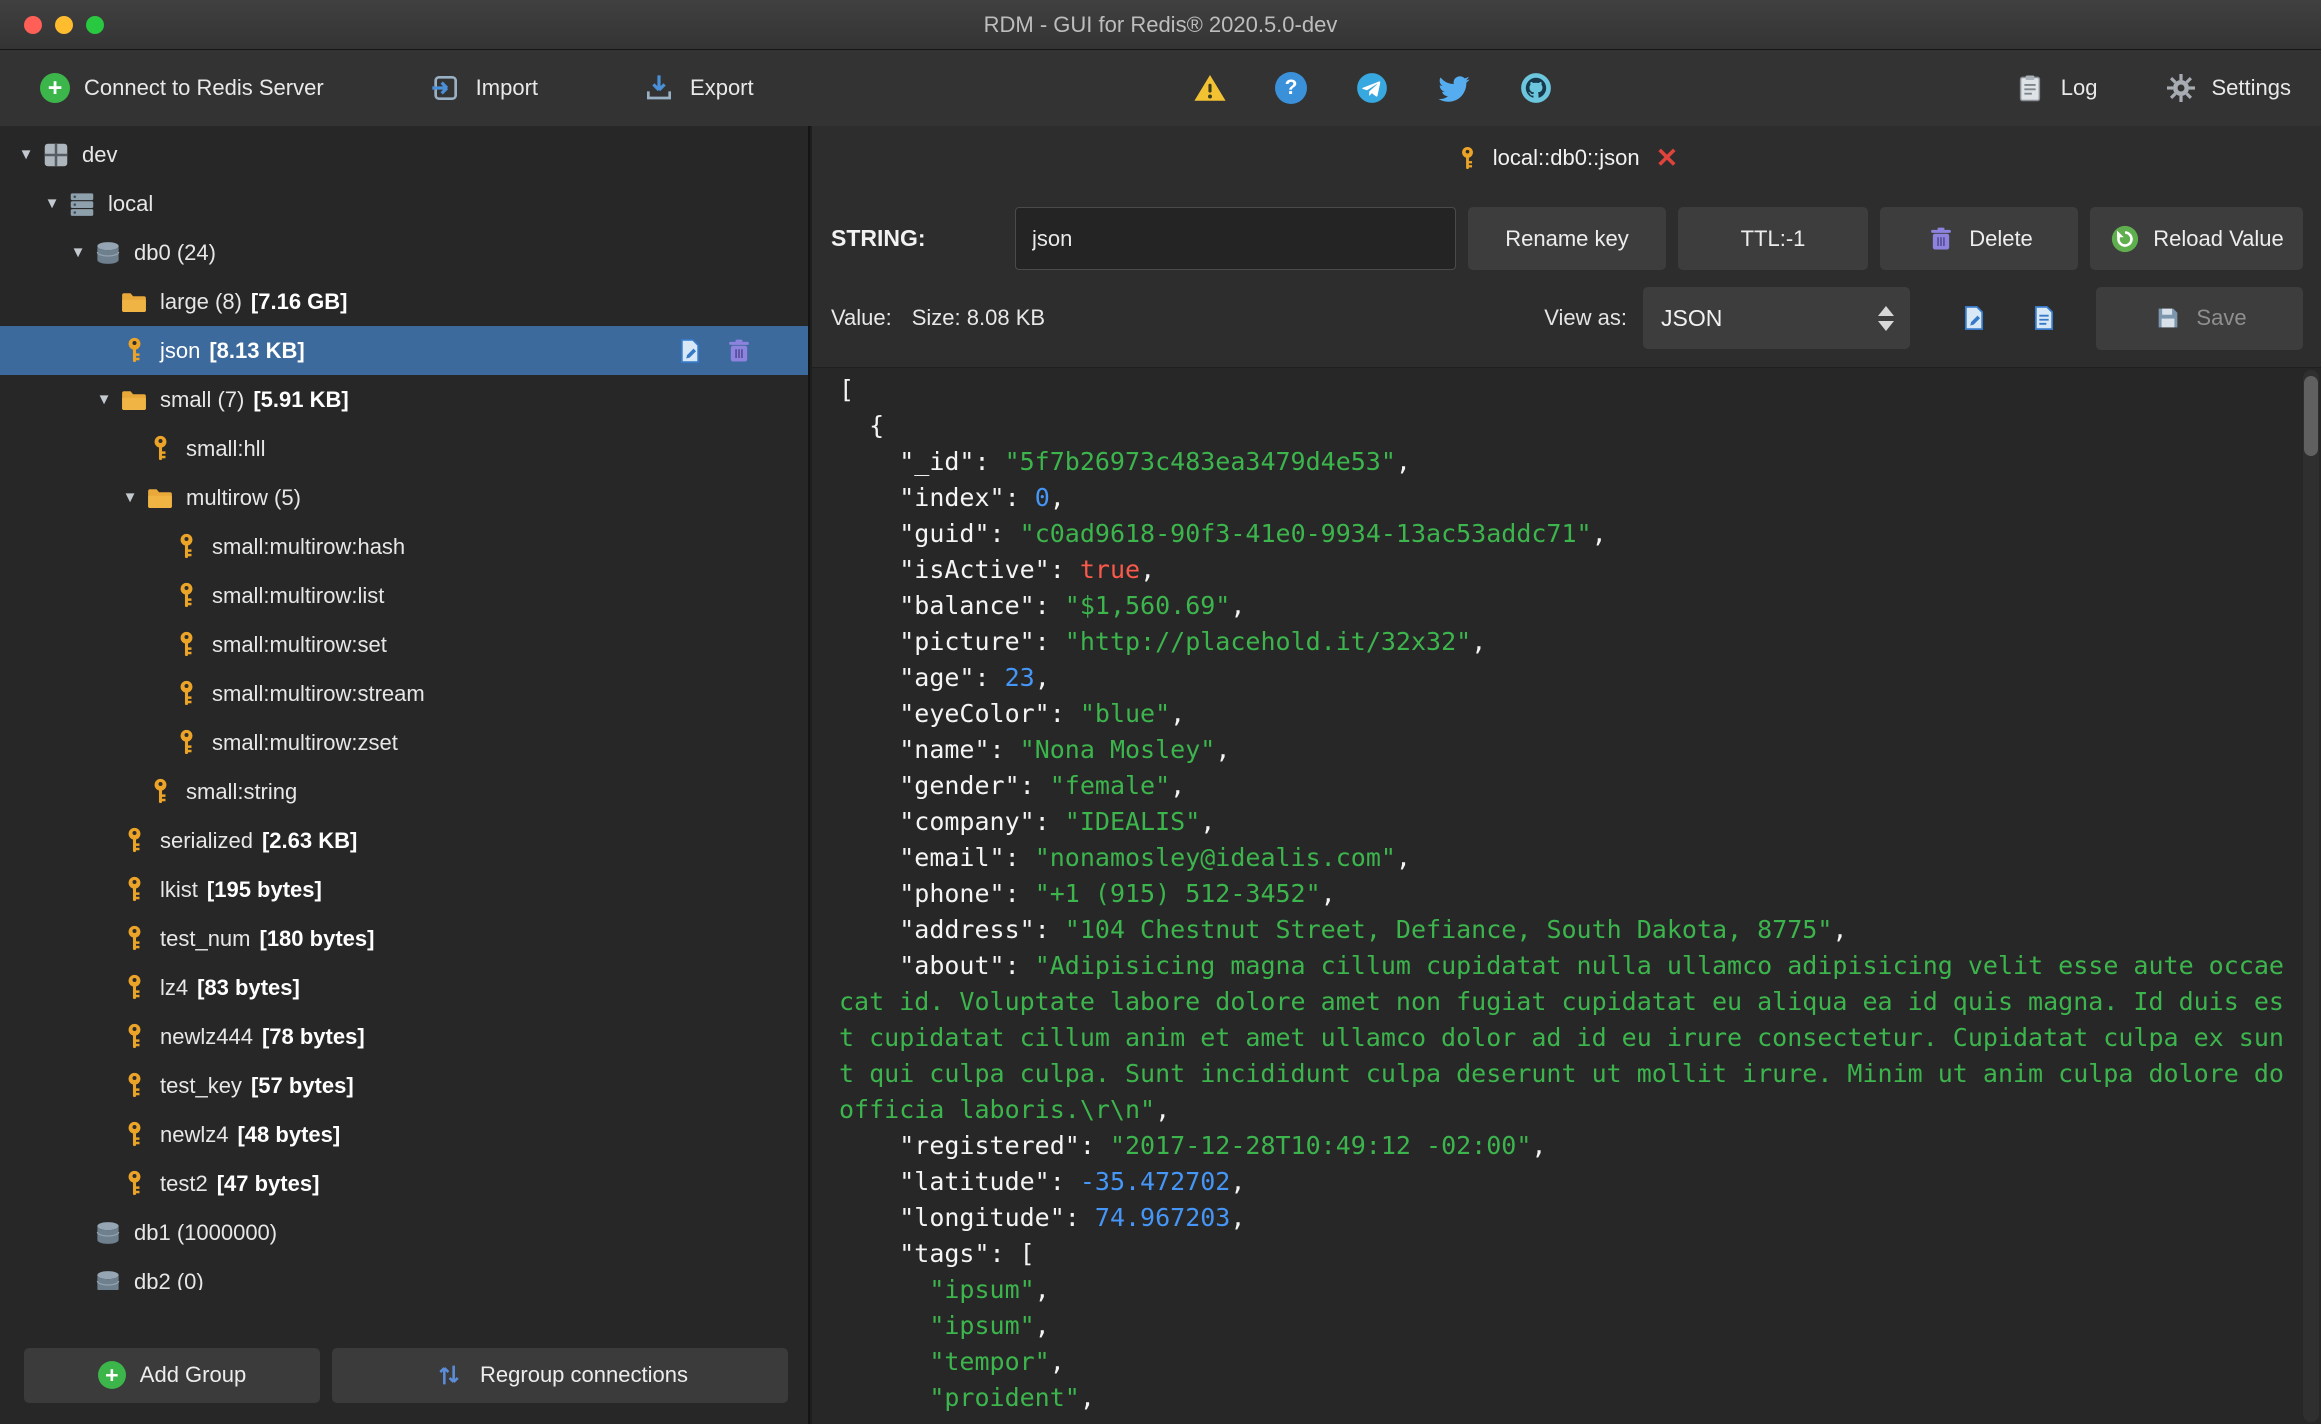  I want to click on tree-item-label: serialized, so click(206, 840).